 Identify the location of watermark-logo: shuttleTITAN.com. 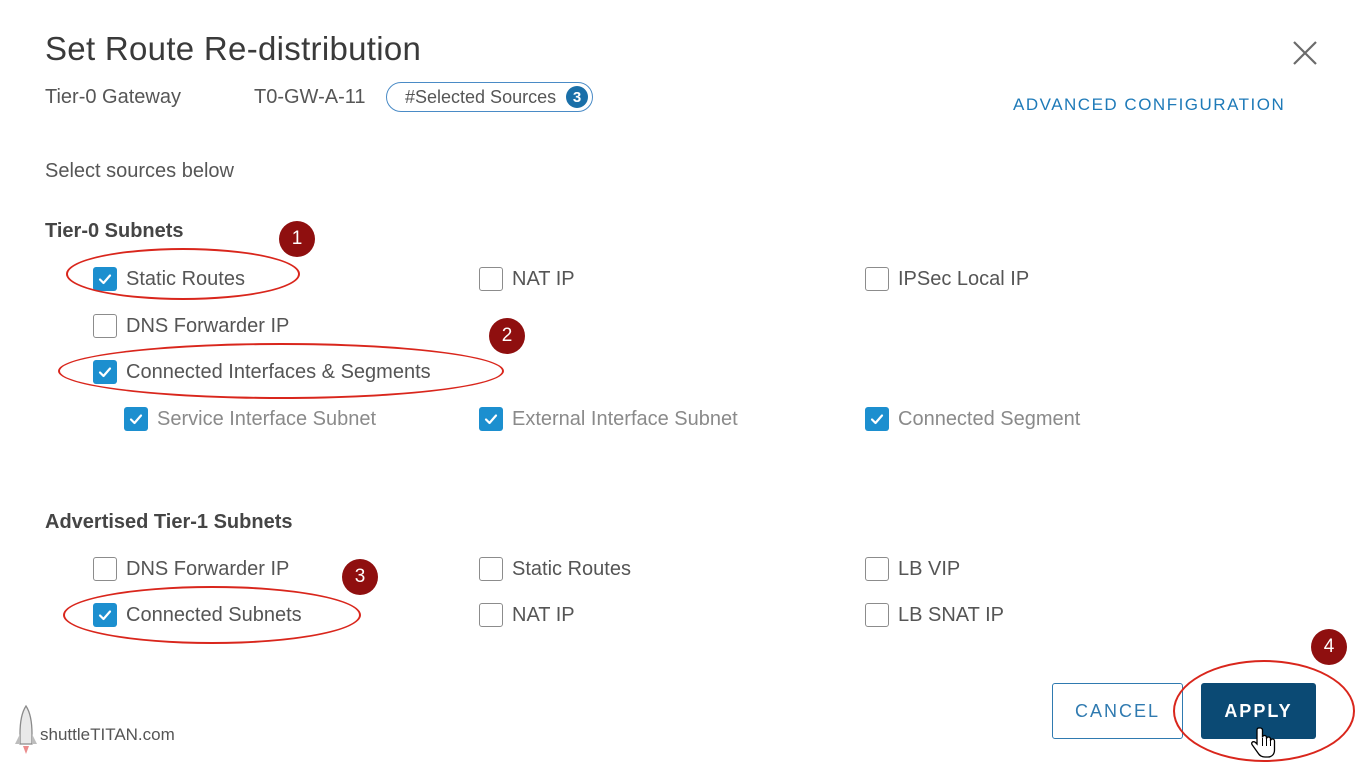
(94, 732).